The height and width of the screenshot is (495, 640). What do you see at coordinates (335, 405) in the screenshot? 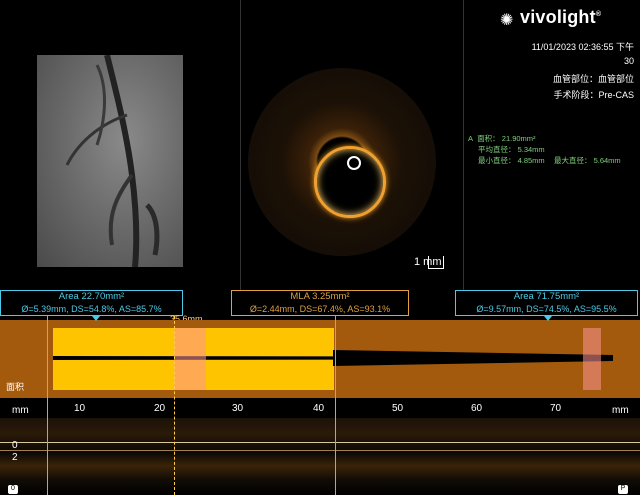
I see `distal-reference-marker` at bounding box center [335, 405].